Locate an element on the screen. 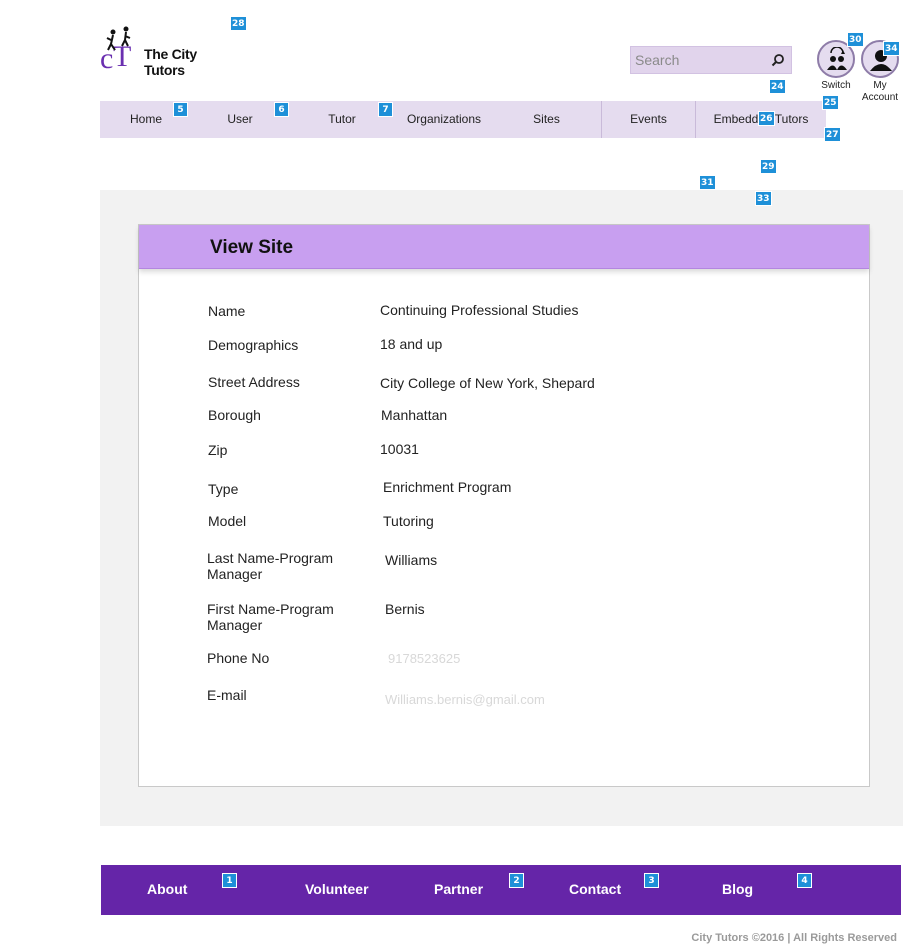 The height and width of the screenshot is (945, 903). field-value-borough: Manhattan is located at coordinates (414, 415).